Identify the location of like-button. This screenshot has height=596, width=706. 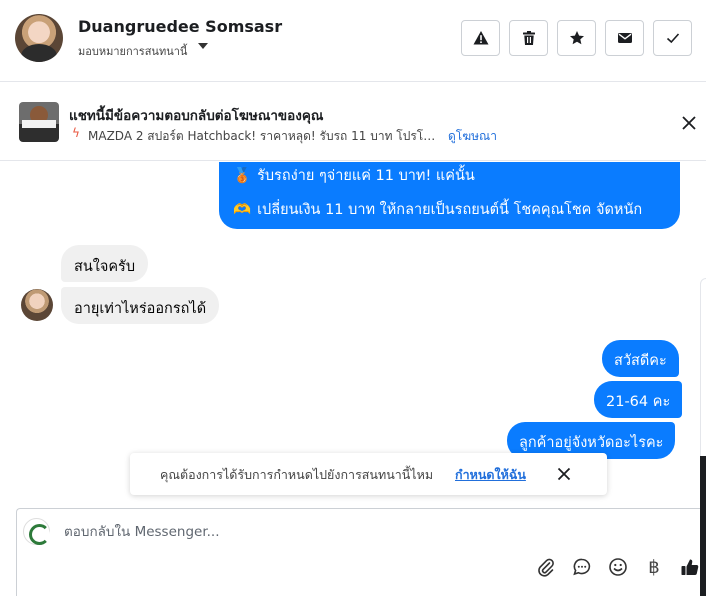
(690, 567).